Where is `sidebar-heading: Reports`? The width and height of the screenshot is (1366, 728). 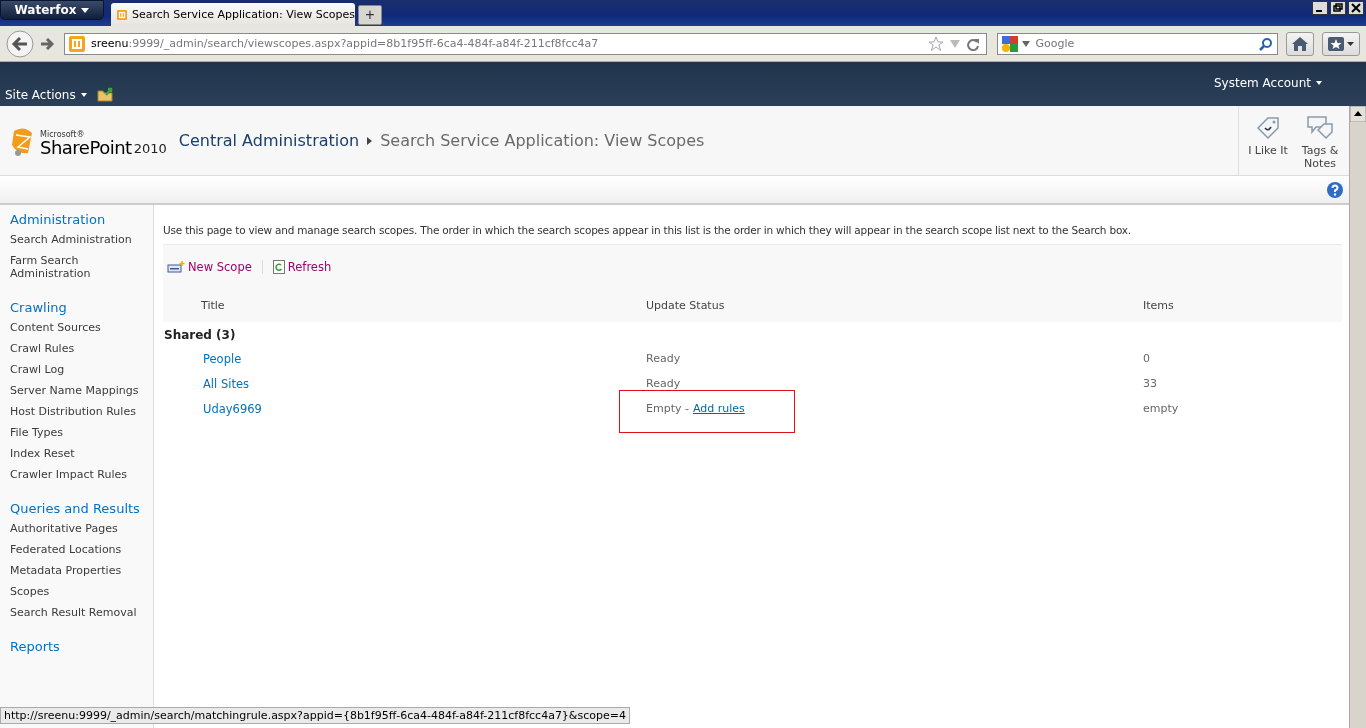 sidebar-heading: Reports is located at coordinates (35, 646).